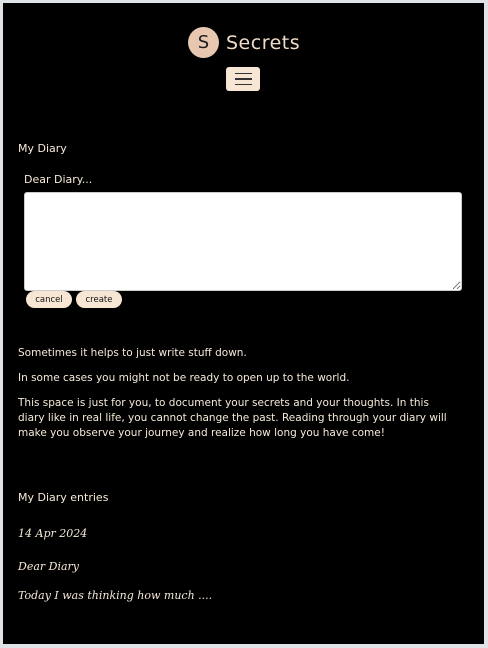  I want to click on menu-toggle-button, so click(243, 79).